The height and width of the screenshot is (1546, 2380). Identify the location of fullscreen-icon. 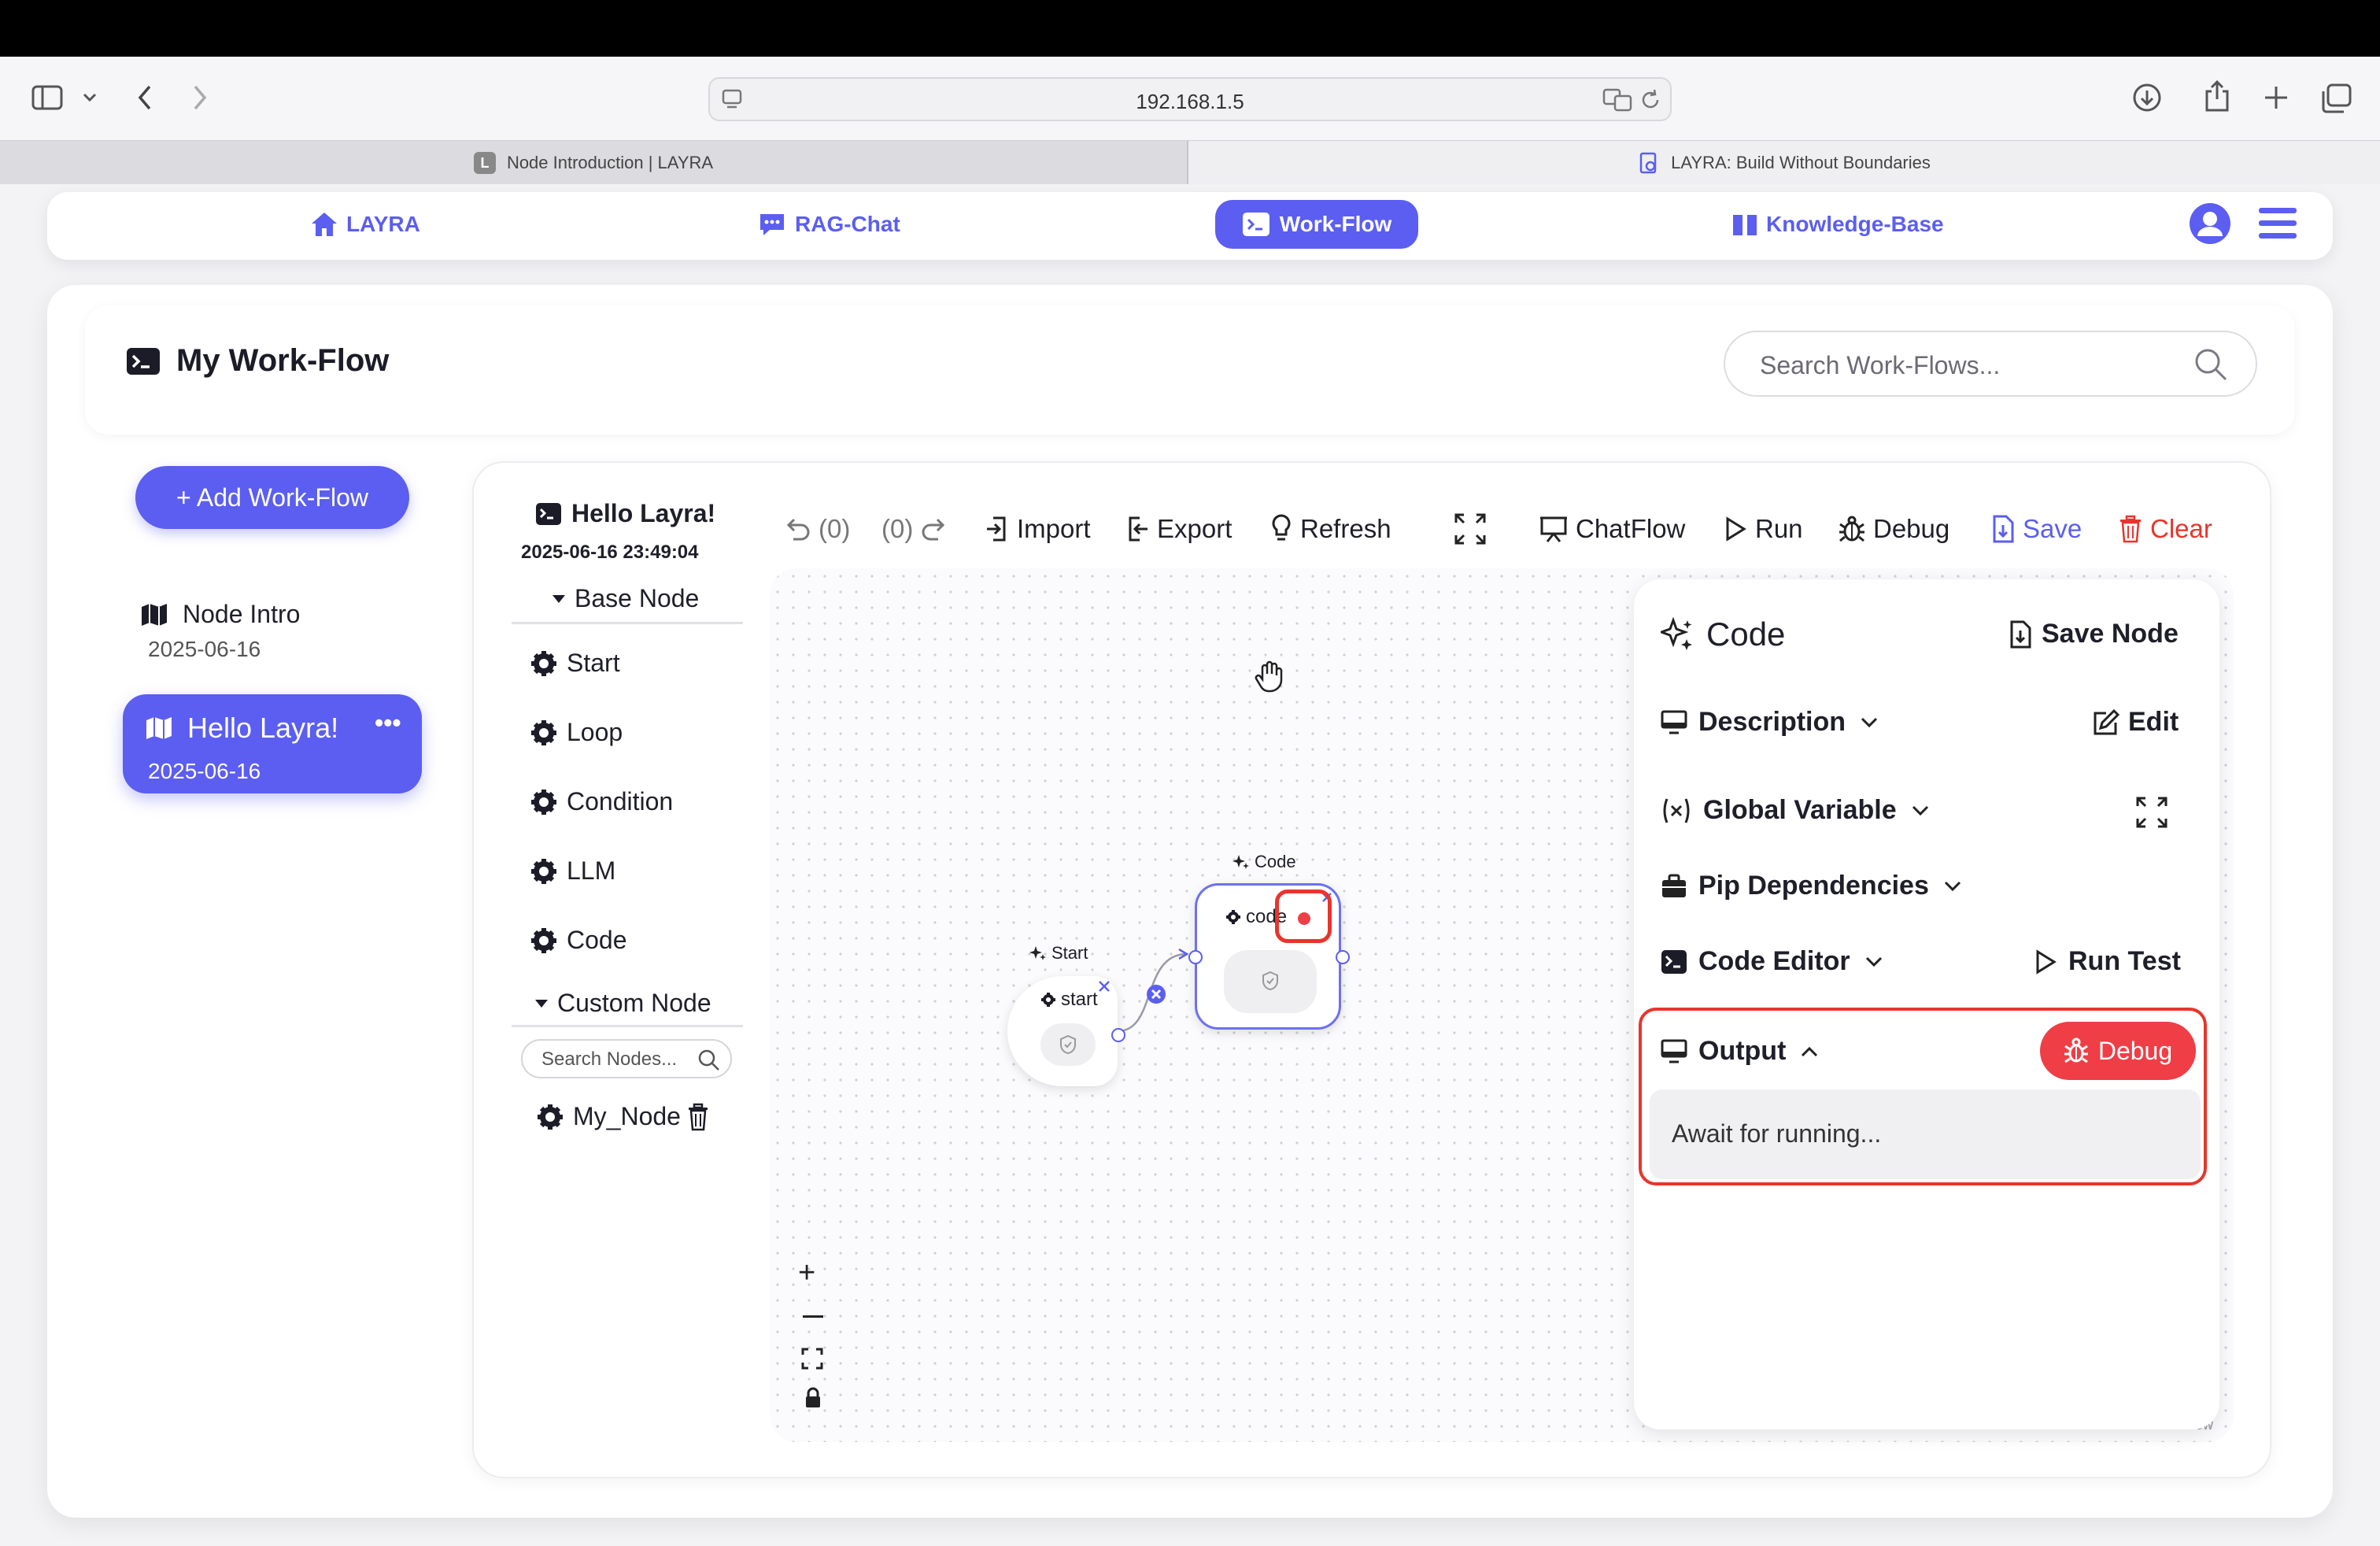
(1470, 529).